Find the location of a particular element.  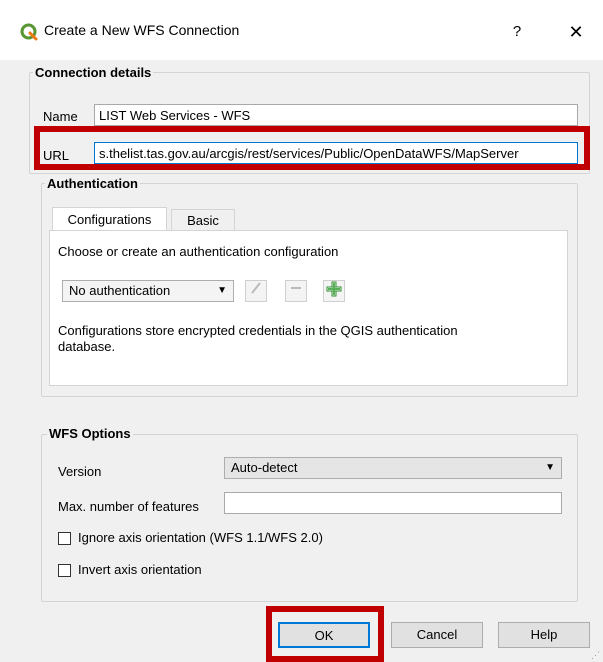

url-label: URL is located at coordinates (56, 155).